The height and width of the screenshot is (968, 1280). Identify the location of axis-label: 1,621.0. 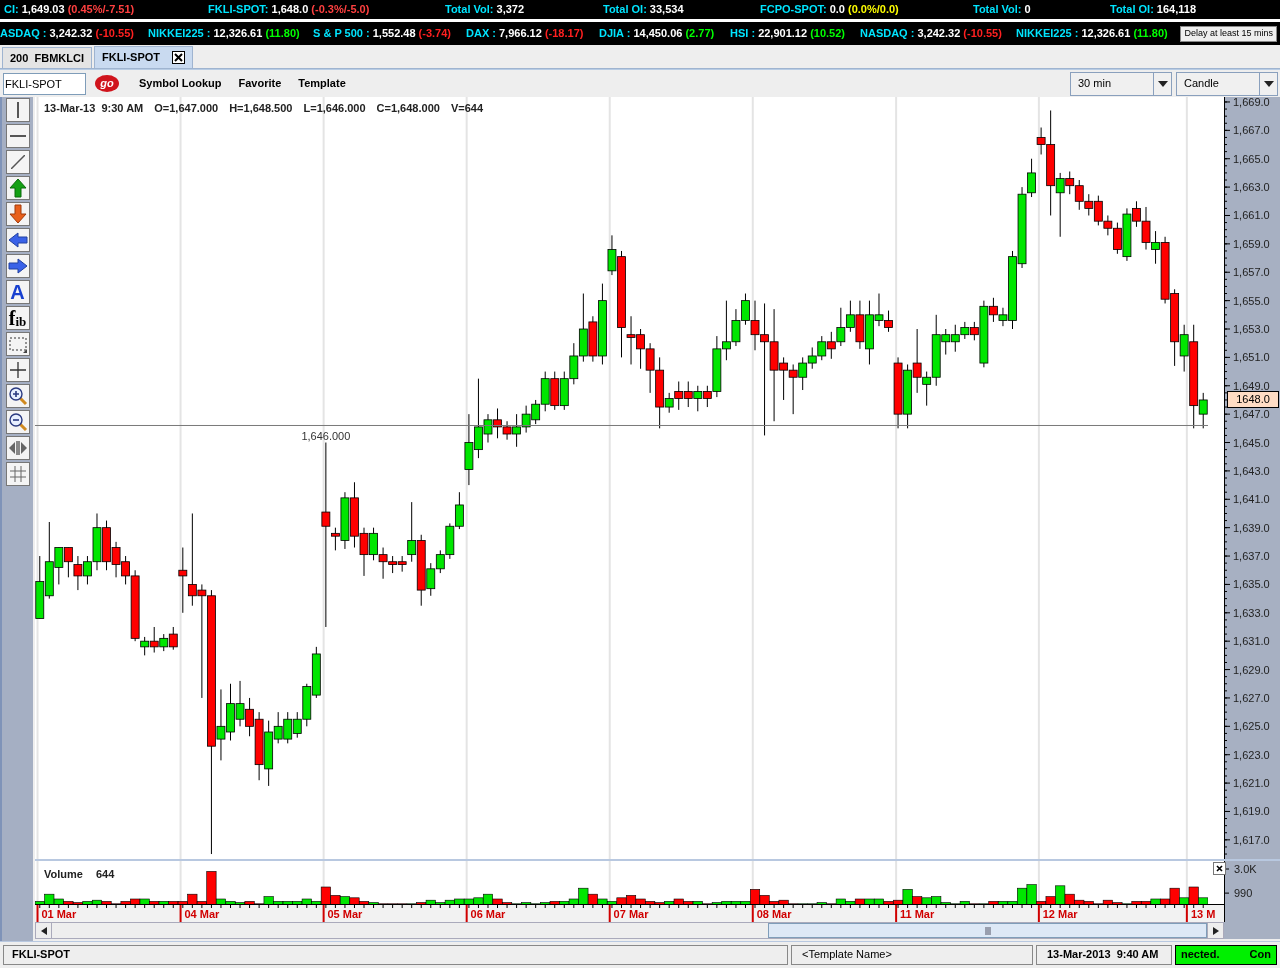
(1251, 783).